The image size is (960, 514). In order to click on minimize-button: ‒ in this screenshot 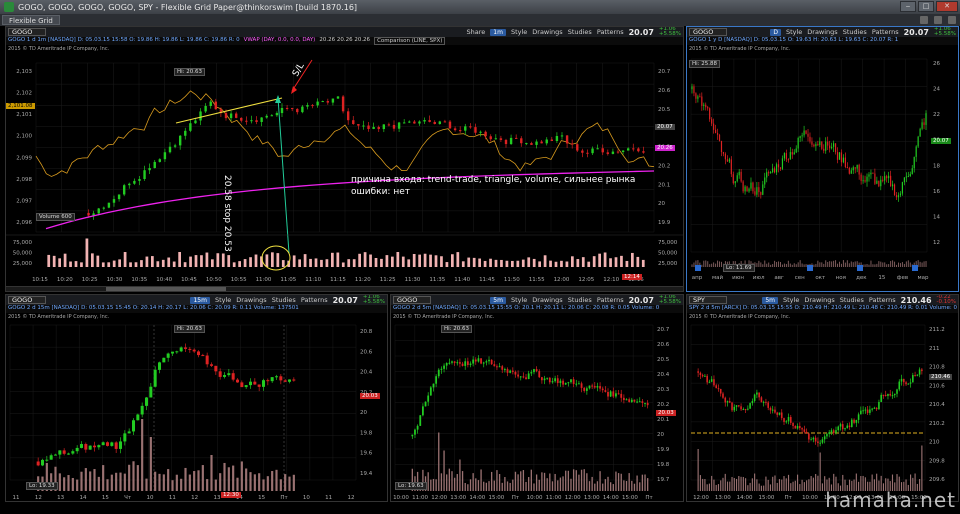, I will do `click(908, 6)`.